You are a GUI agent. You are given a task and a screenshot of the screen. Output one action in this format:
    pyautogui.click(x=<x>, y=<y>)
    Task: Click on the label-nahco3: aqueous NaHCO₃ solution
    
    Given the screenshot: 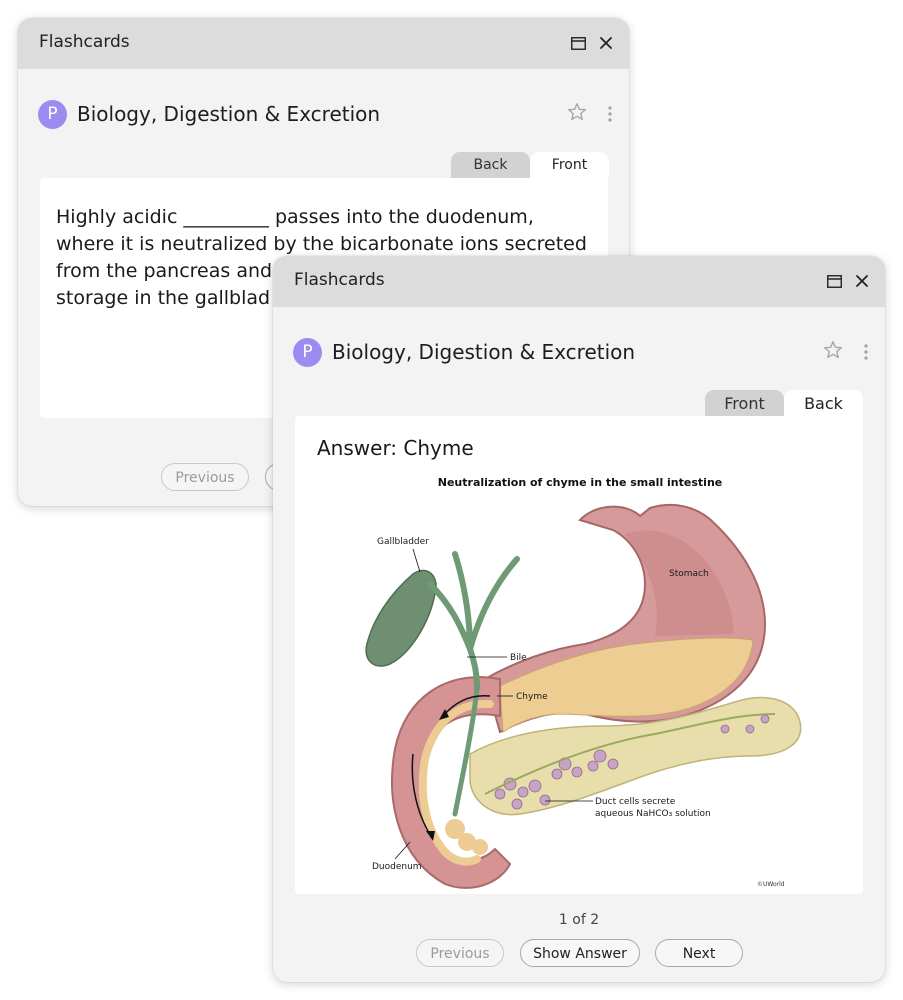 What is the action you would take?
    pyautogui.click(x=653, y=814)
    